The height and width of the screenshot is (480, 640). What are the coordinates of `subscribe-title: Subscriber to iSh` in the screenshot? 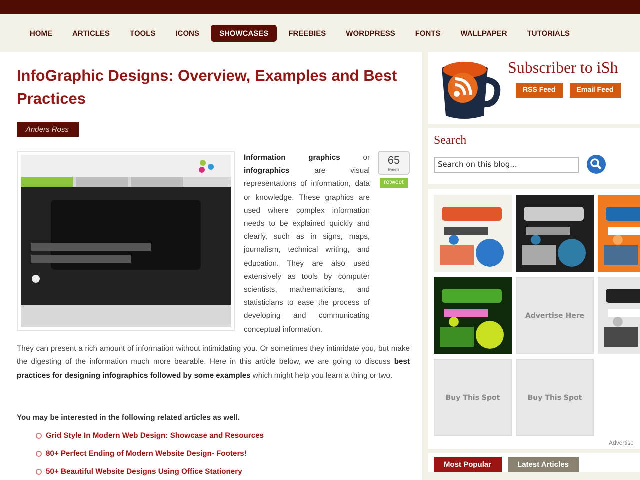 It's located at (564, 69).